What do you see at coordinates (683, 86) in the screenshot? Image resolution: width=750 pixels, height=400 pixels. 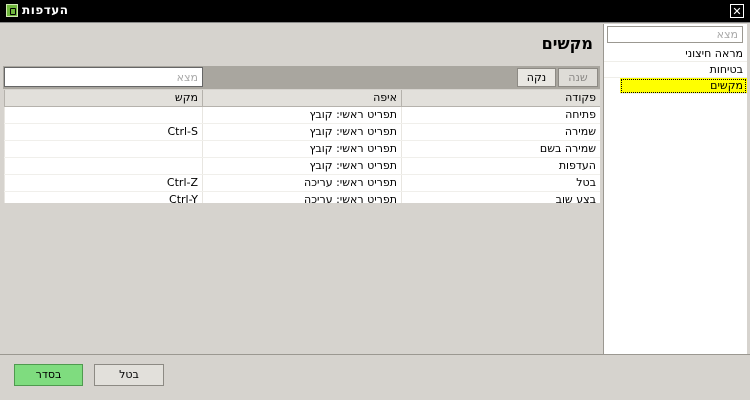 I see `sidebar-item-keys: מקשים` at bounding box center [683, 86].